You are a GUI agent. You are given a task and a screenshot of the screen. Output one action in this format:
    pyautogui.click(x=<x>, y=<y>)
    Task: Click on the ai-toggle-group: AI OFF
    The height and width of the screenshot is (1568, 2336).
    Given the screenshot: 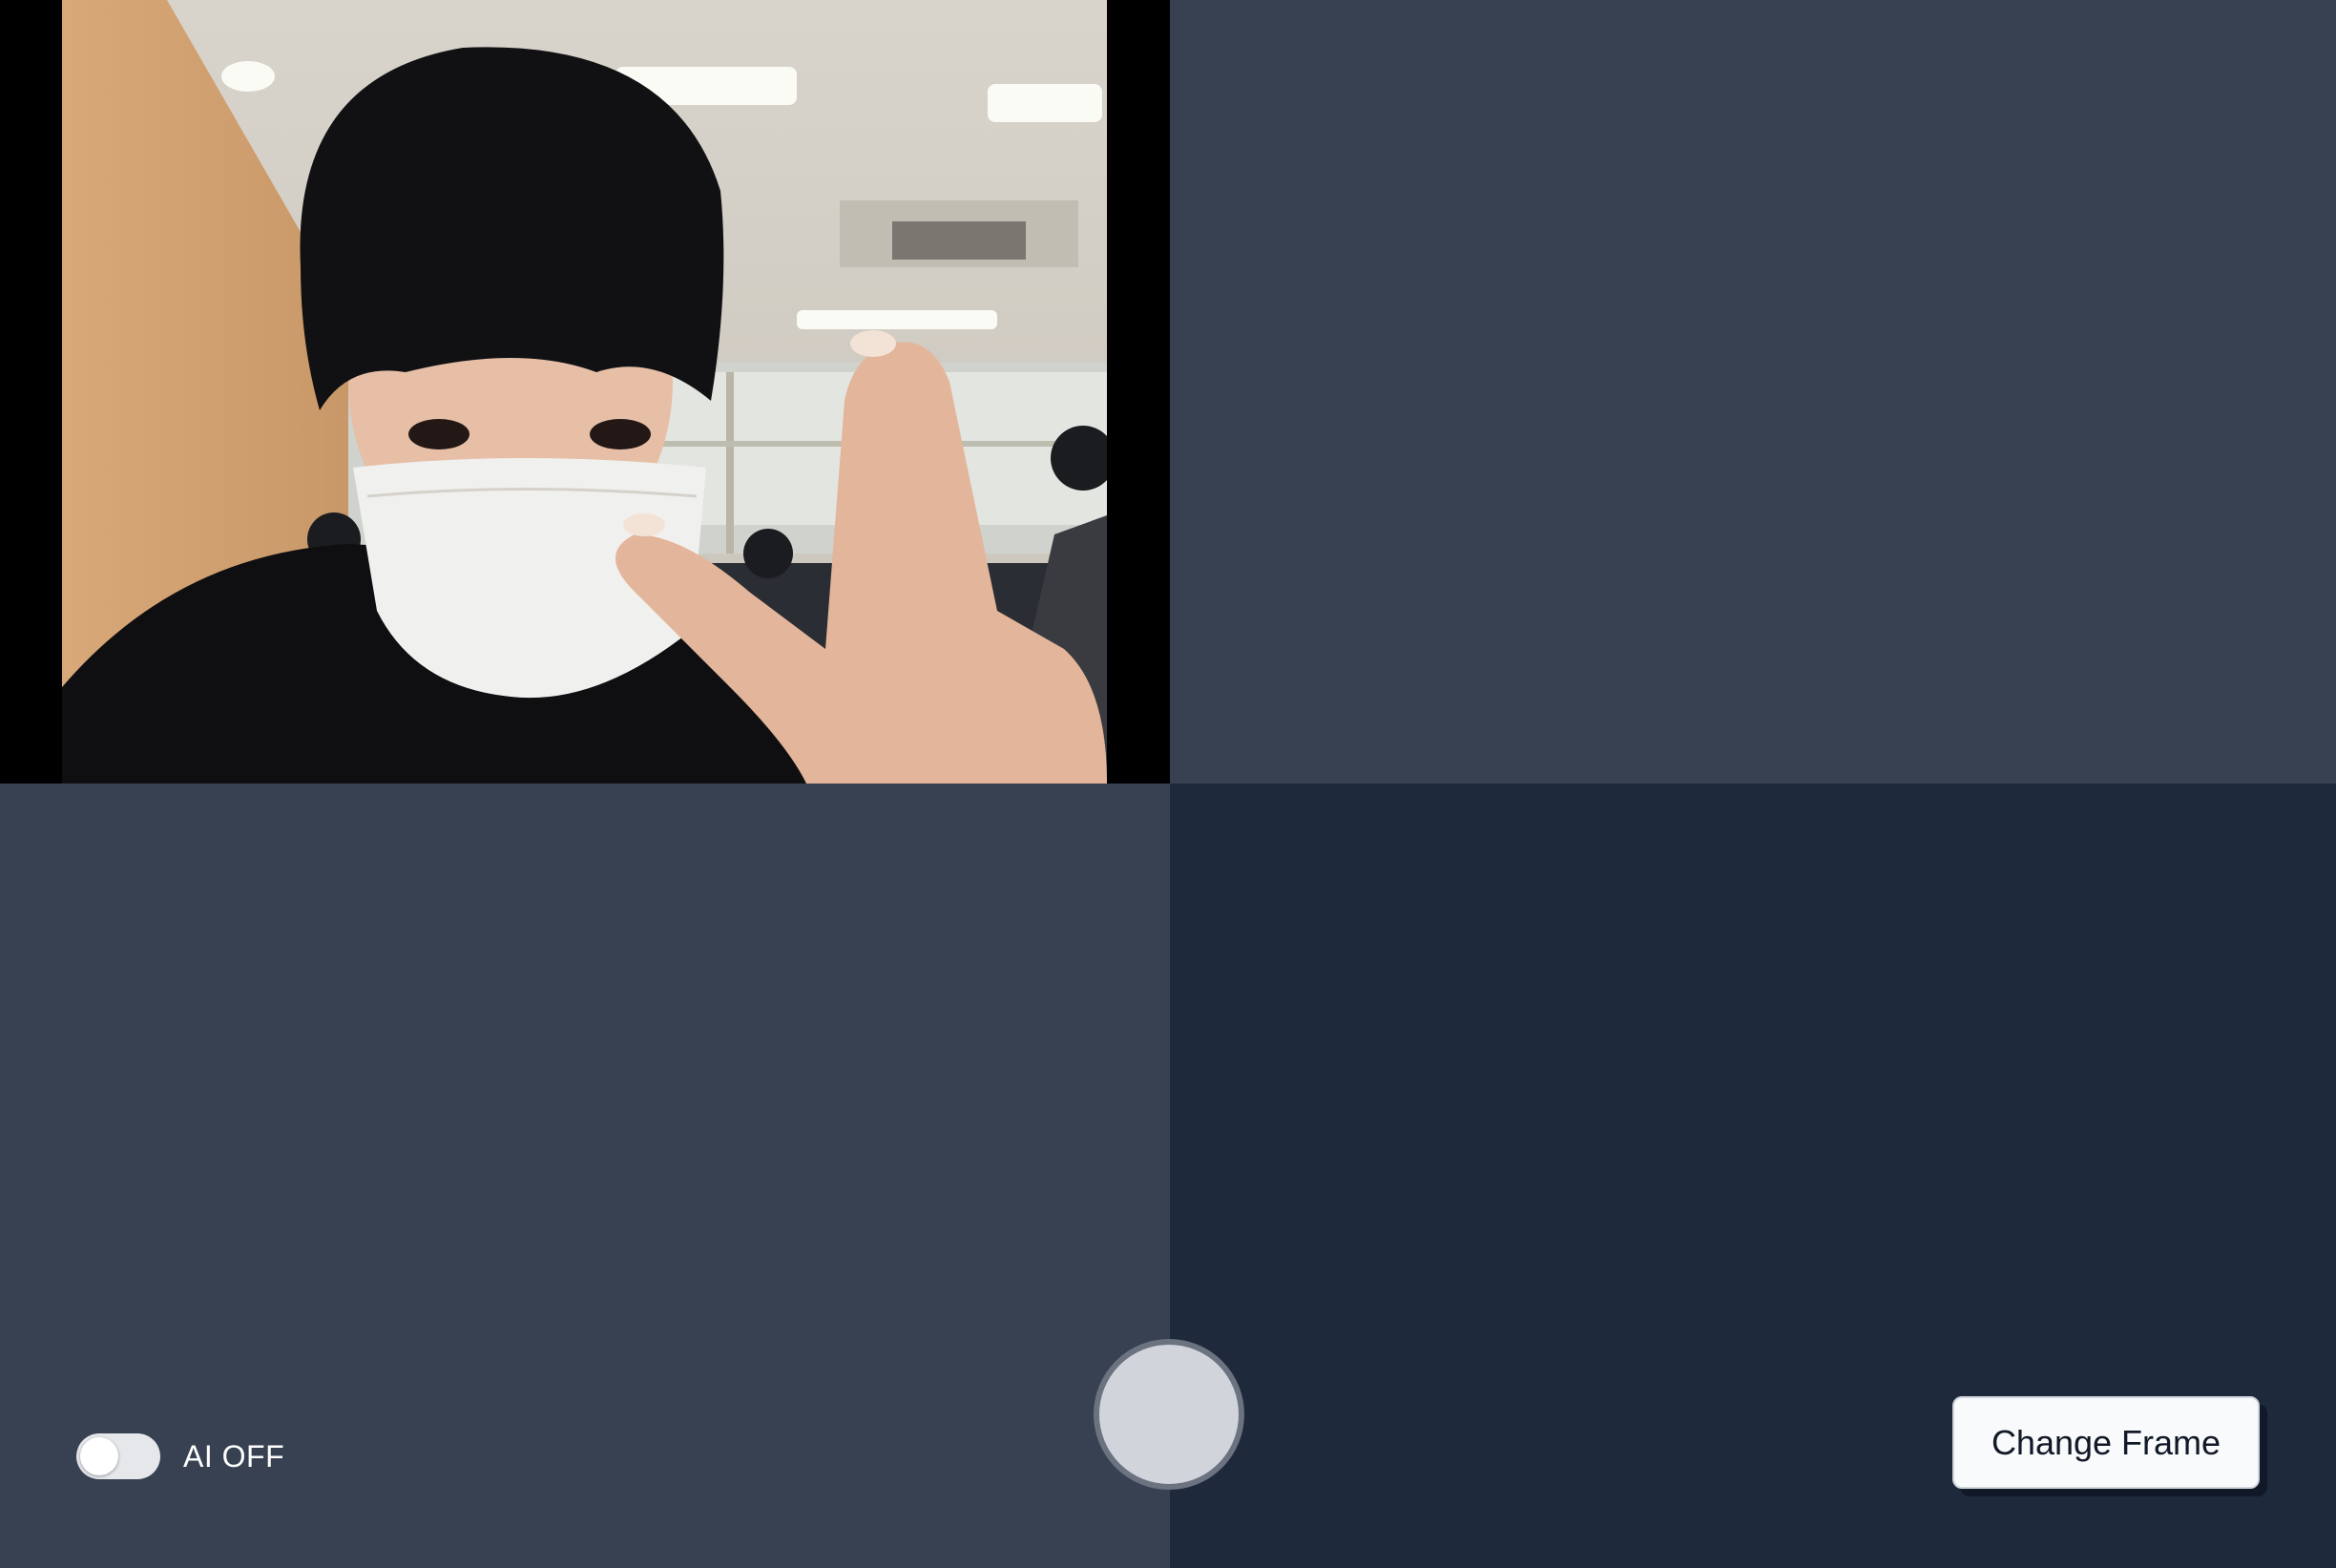 What is the action you would take?
    pyautogui.click(x=180, y=1456)
    